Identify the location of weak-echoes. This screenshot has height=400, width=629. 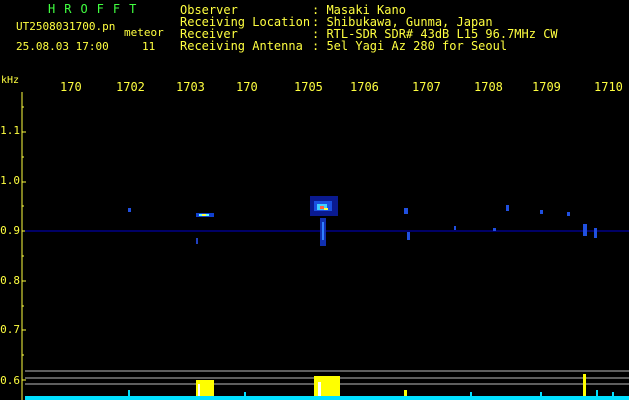
(362, 222).